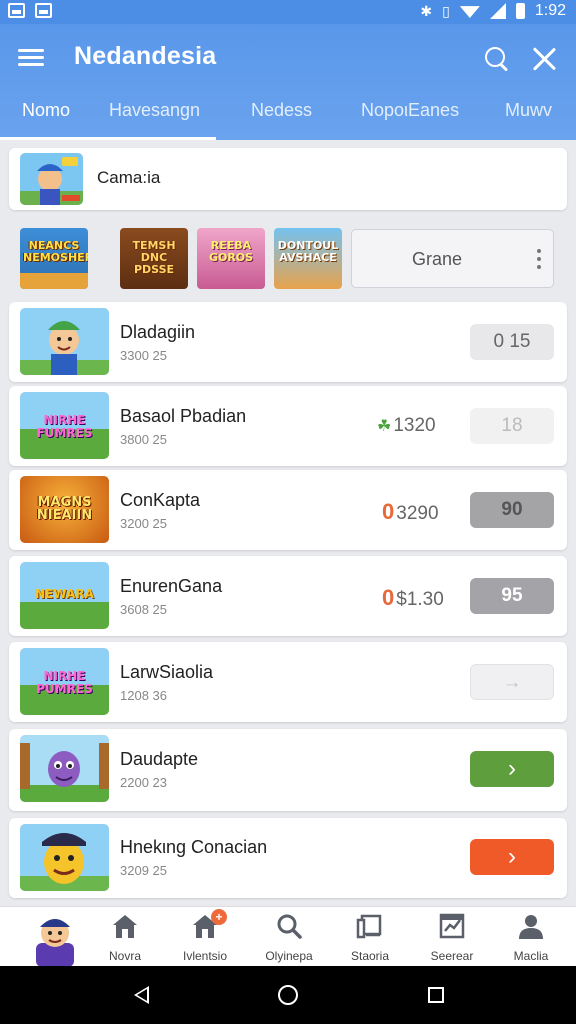 The image size is (576, 1024). I want to click on grane-button-label: Grane, so click(437, 259).